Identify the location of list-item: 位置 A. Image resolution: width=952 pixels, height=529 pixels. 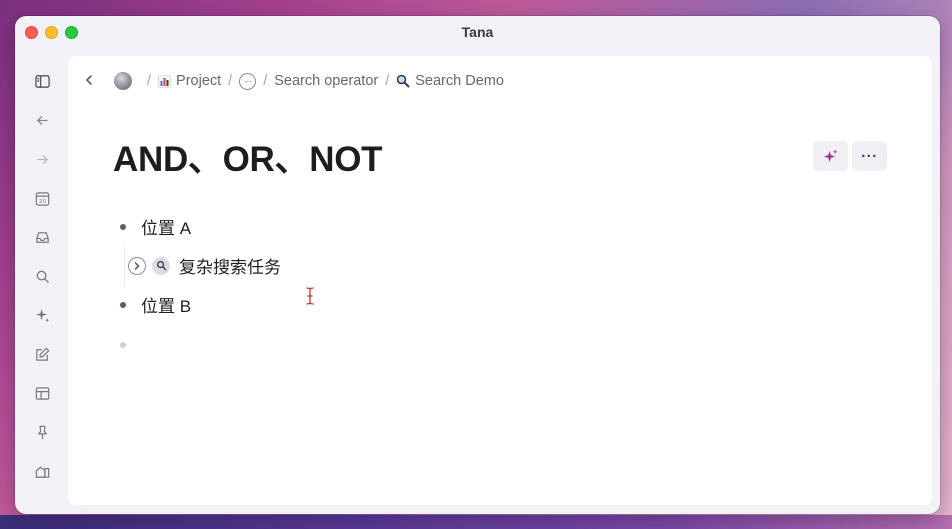
(155, 226).